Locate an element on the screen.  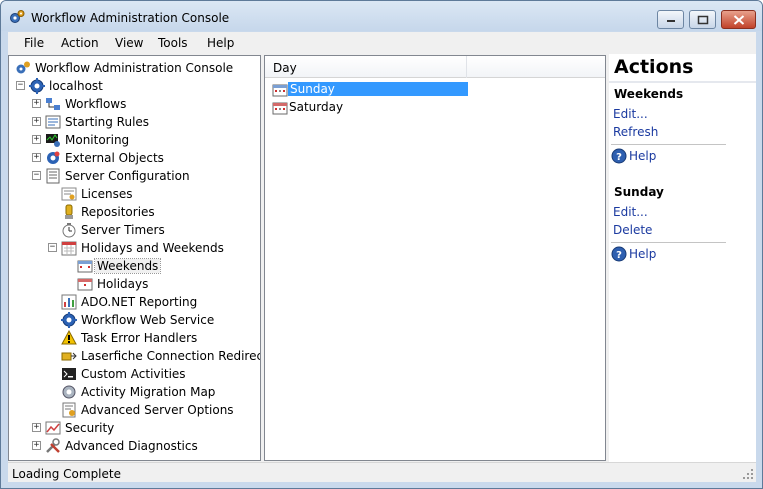
tree-item-label: Advanced Server Options is located at coordinates (157, 410).